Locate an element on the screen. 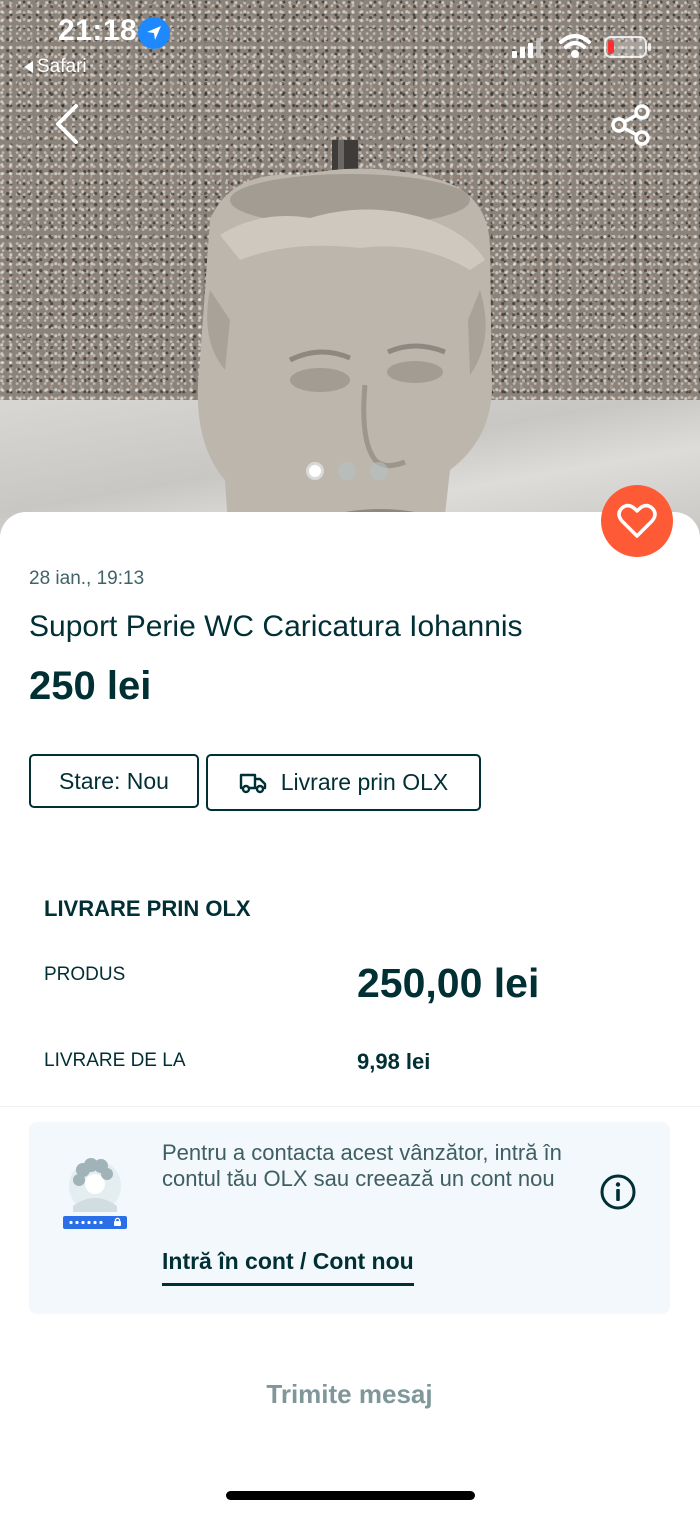 This screenshot has width=700, height=1515. info-icon is located at coordinates (618, 1192).